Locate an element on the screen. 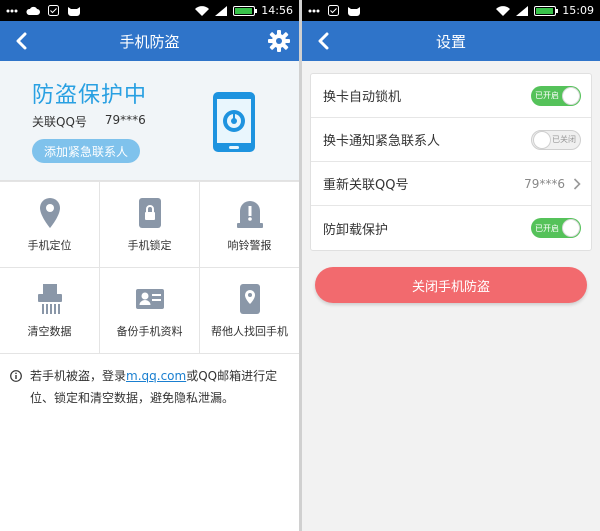 The height and width of the screenshot is (531, 600). shredder-icon is located at coordinates (49, 298).